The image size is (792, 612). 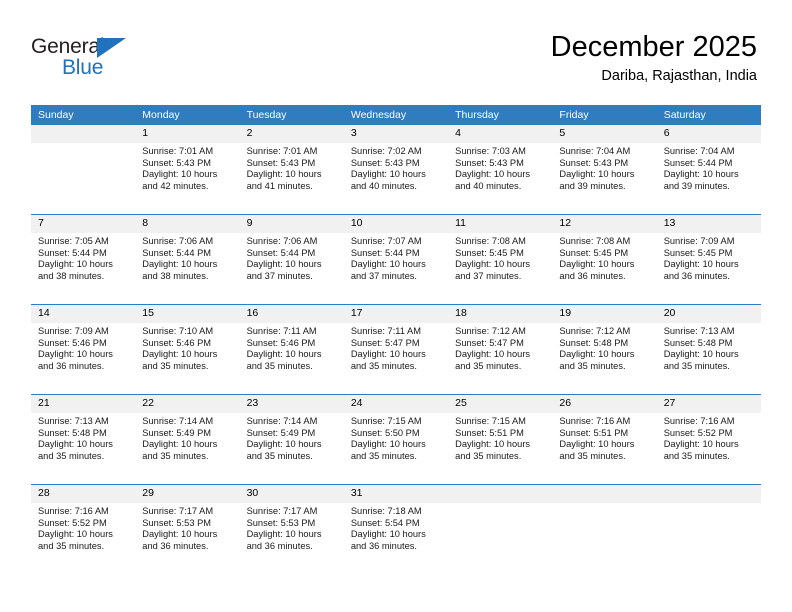 What do you see at coordinates (68, 46) in the screenshot?
I see `logo-text-general: General` at bounding box center [68, 46].